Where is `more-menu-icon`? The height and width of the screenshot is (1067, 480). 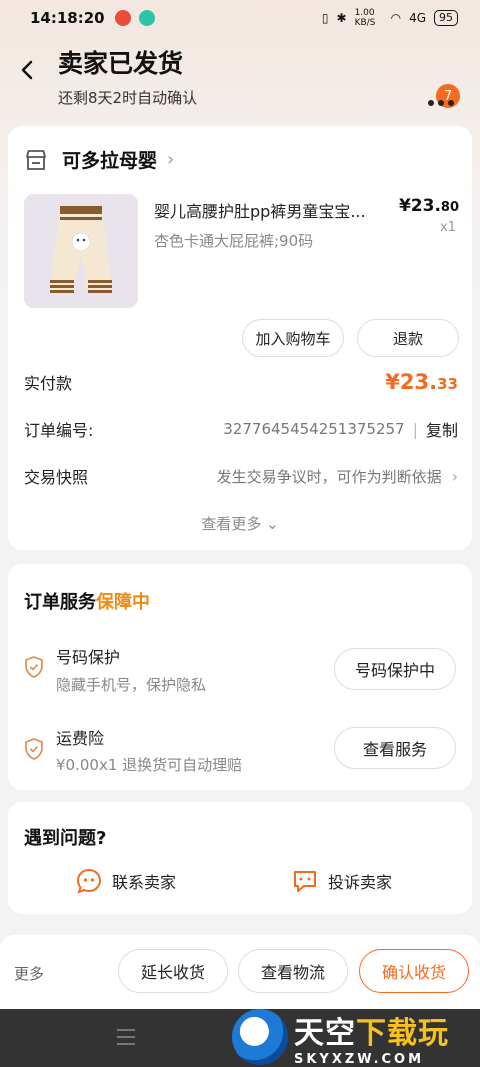
more-menu-icon is located at coordinates (441, 103).